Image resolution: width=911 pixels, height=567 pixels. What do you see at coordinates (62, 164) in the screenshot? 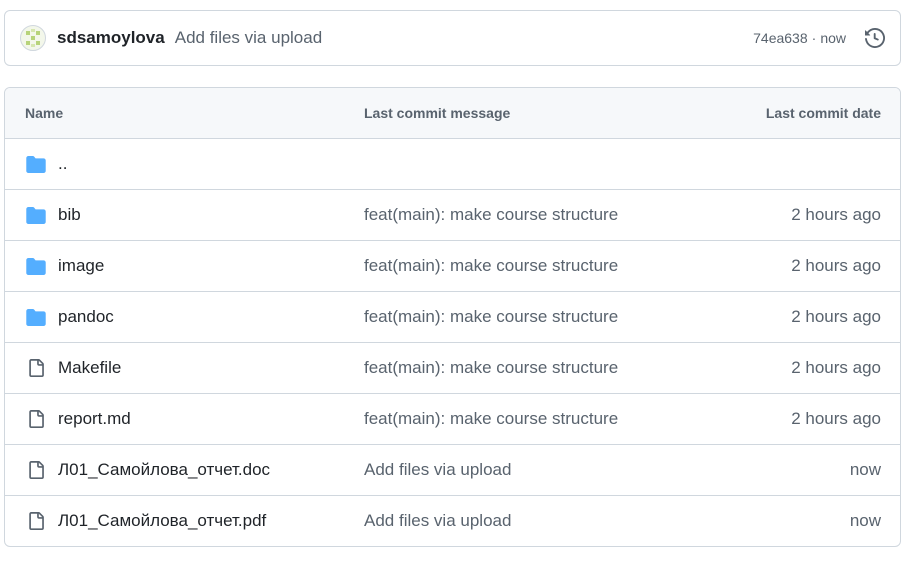
I see `file-name-link: ..` at bounding box center [62, 164].